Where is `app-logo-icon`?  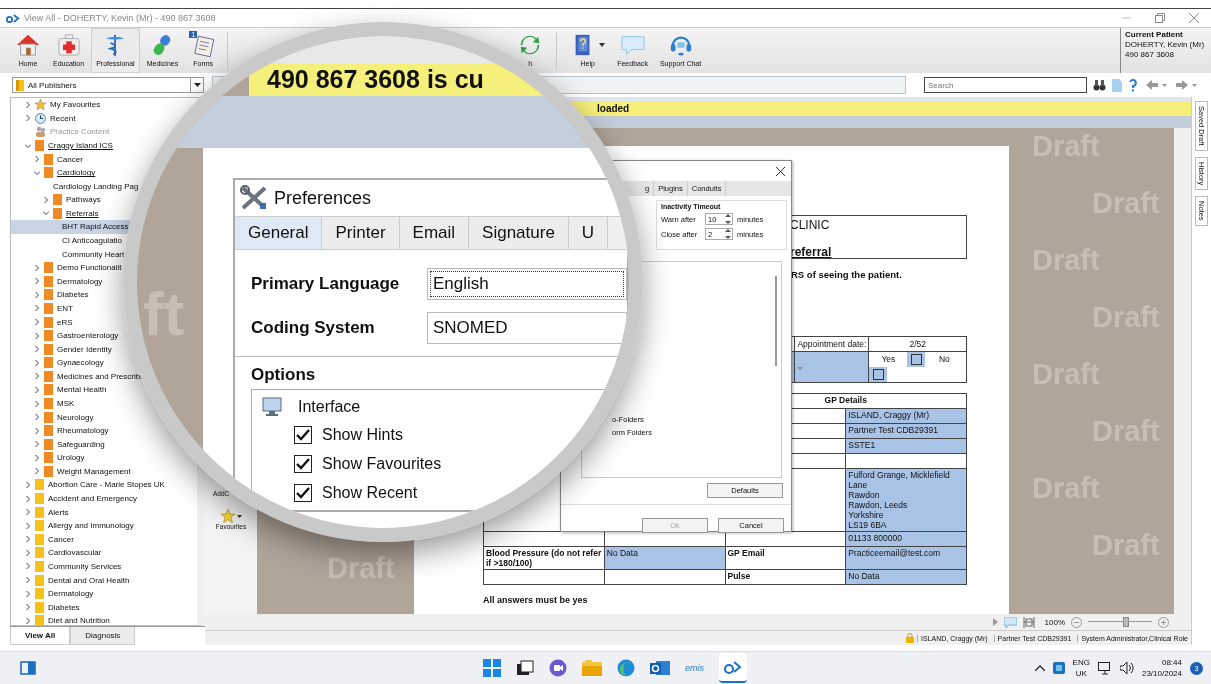
app-logo-icon is located at coordinates (733, 667).